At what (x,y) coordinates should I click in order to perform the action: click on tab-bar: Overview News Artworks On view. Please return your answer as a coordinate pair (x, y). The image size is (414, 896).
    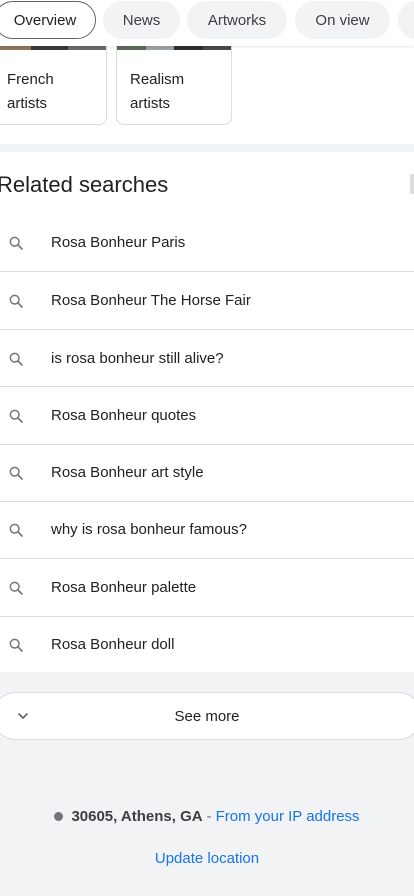
    Looking at the image, I should click on (207, 23).